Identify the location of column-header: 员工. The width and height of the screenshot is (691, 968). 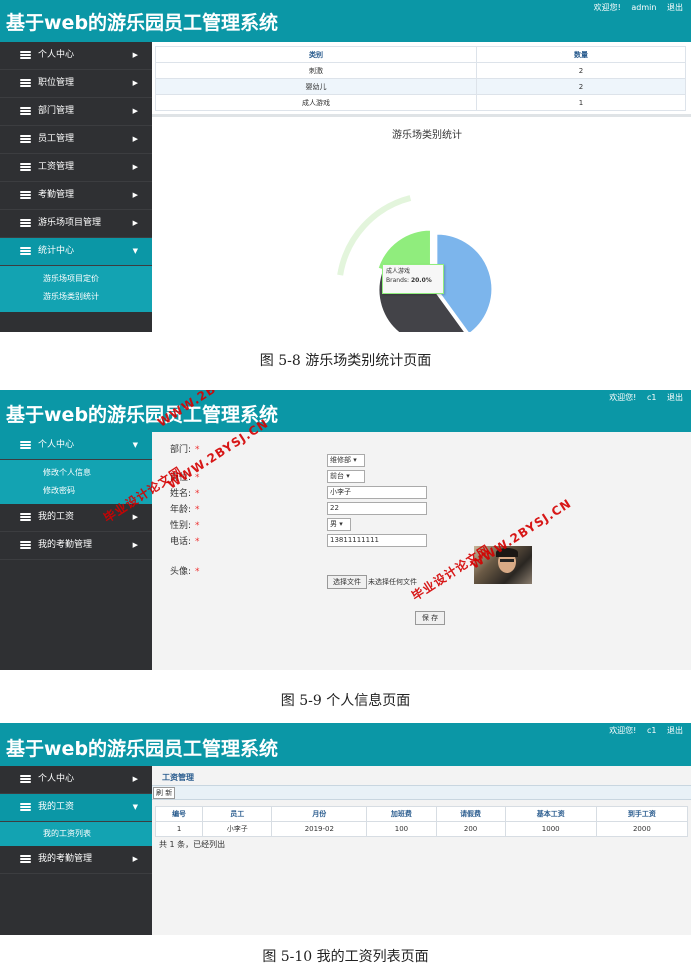
(237, 814).